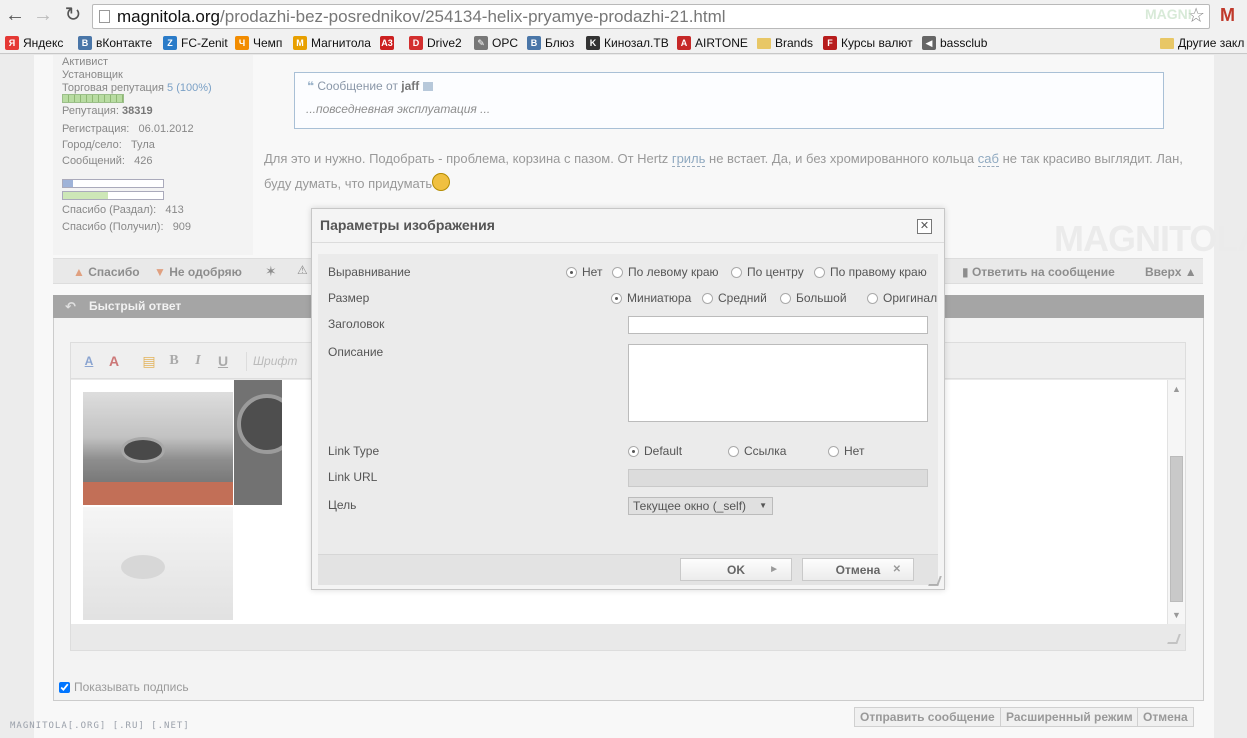 The width and height of the screenshot is (1247, 738). What do you see at coordinates (149, 361) in the screenshot?
I see `paste-icon: ▤` at bounding box center [149, 361].